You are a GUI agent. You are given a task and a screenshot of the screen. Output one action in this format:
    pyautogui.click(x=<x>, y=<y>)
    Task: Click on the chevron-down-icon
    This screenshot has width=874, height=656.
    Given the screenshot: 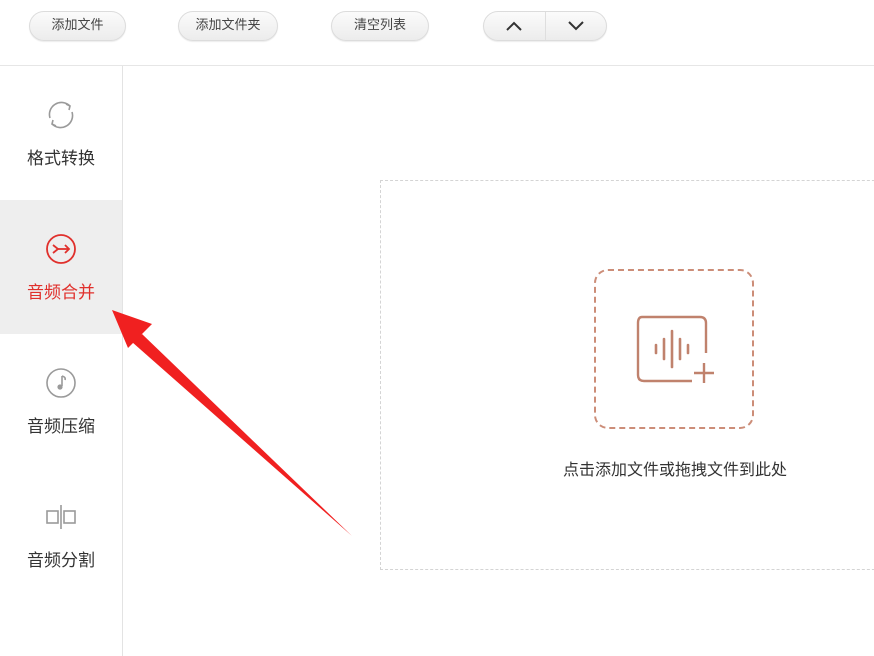 What is the action you would take?
    pyautogui.click(x=576, y=26)
    